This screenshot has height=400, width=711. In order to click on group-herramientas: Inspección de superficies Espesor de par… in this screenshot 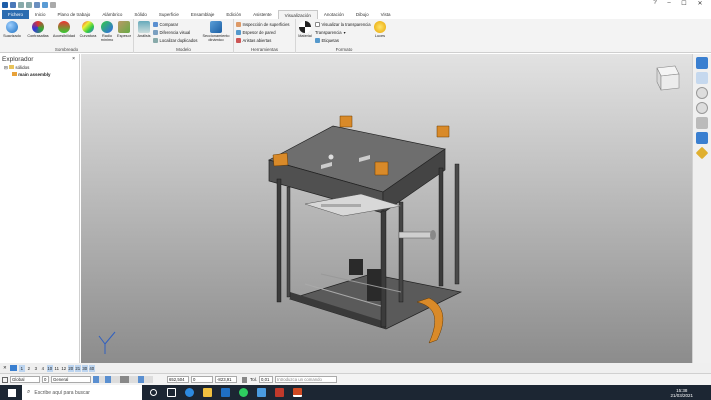, I will do `click(265, 36)`.